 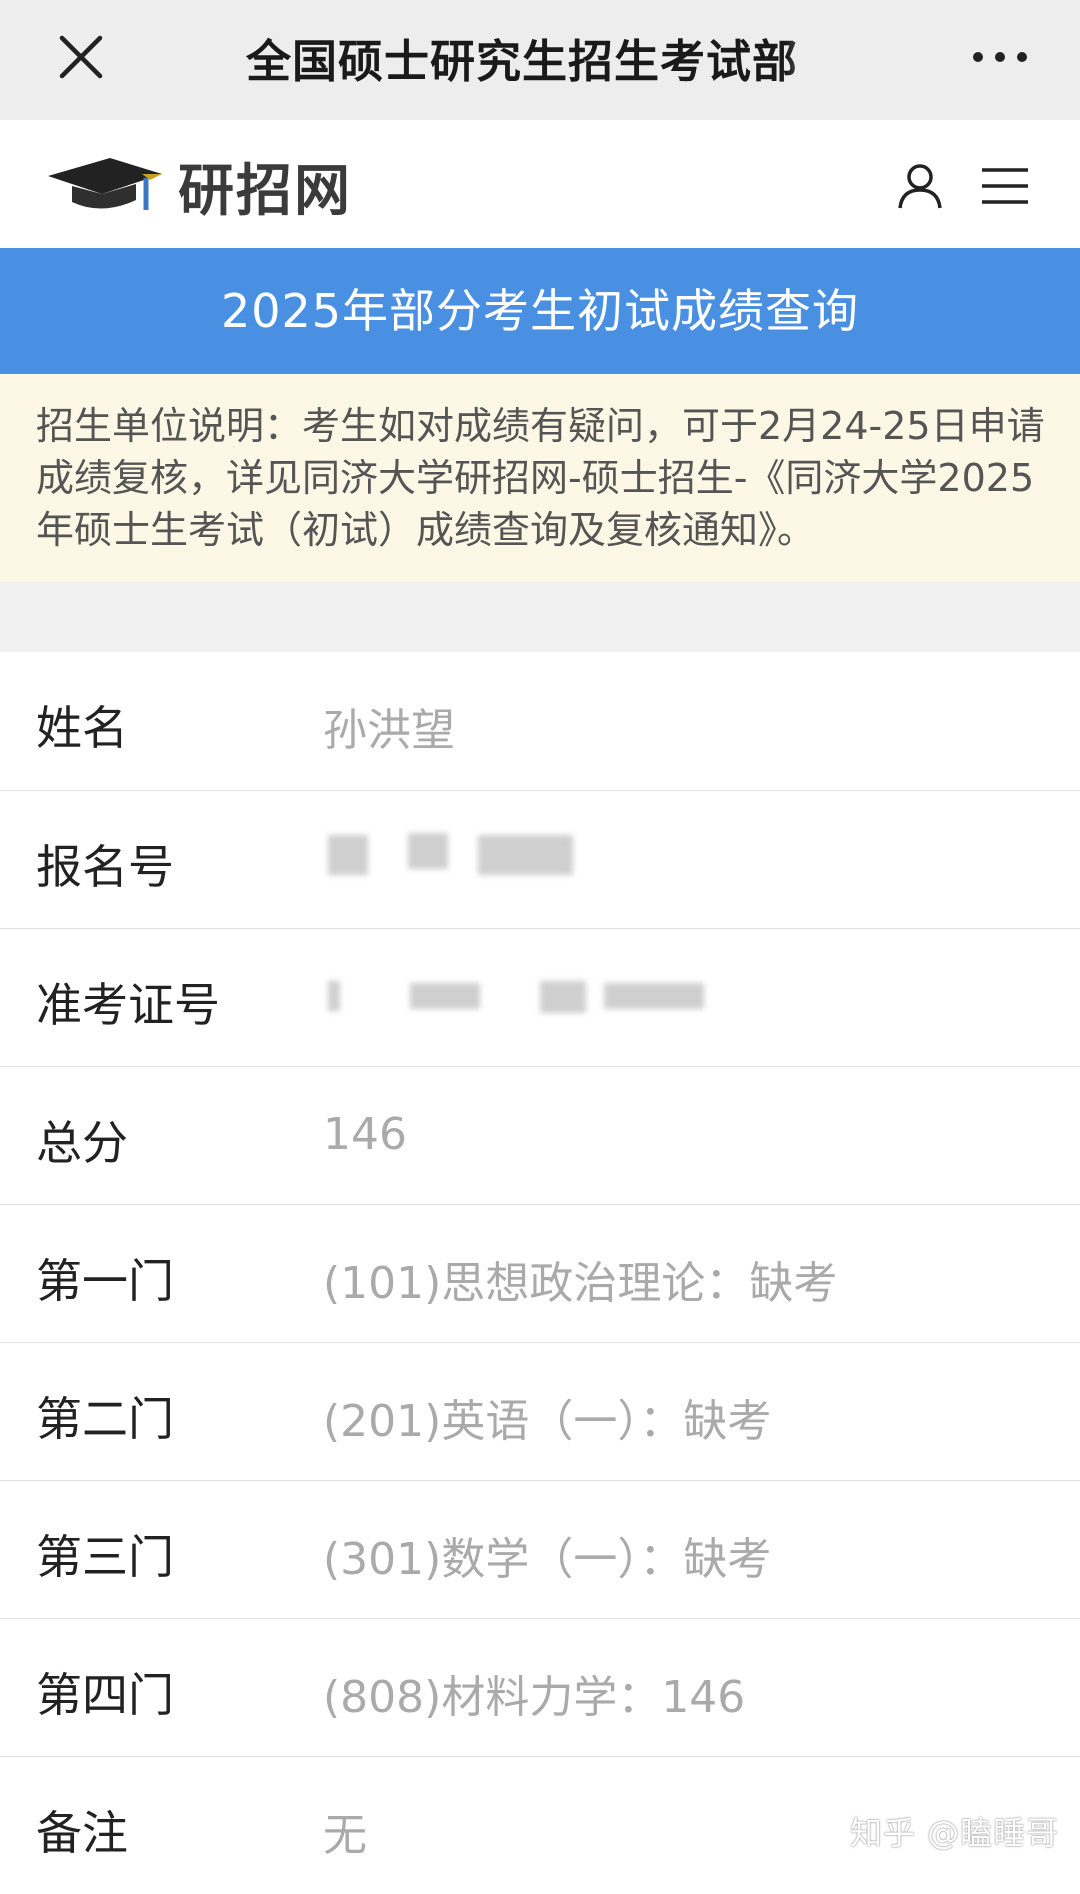 I want to click on row-subject-3: 第三门 (301)数学（一）：缺考, so click(x=540, y=1549).